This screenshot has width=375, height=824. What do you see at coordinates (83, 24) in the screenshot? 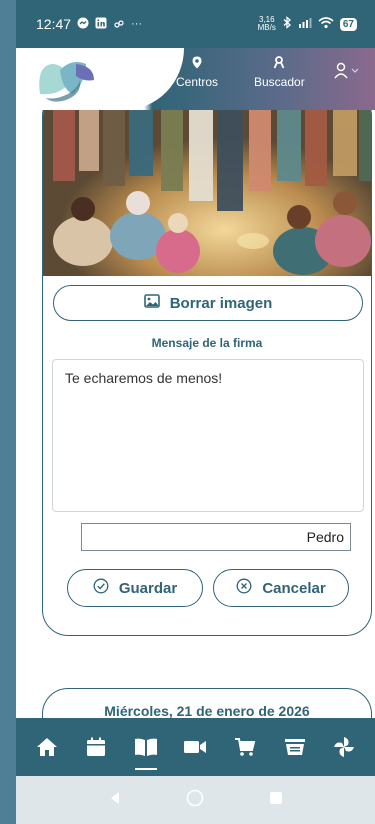
I see `messenger-icon` at bounding box center [83, 24].